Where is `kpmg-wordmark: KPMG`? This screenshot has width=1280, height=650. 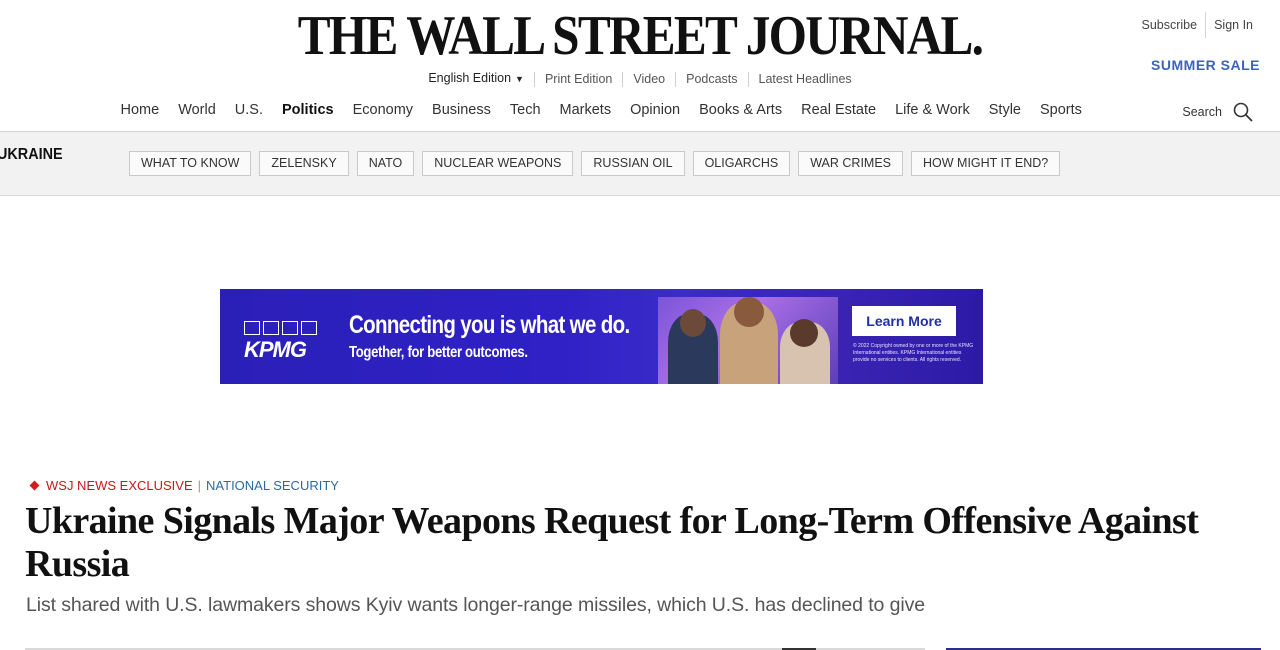
kpmg-wordmark: KPMG is located at coordinates (275, 349).